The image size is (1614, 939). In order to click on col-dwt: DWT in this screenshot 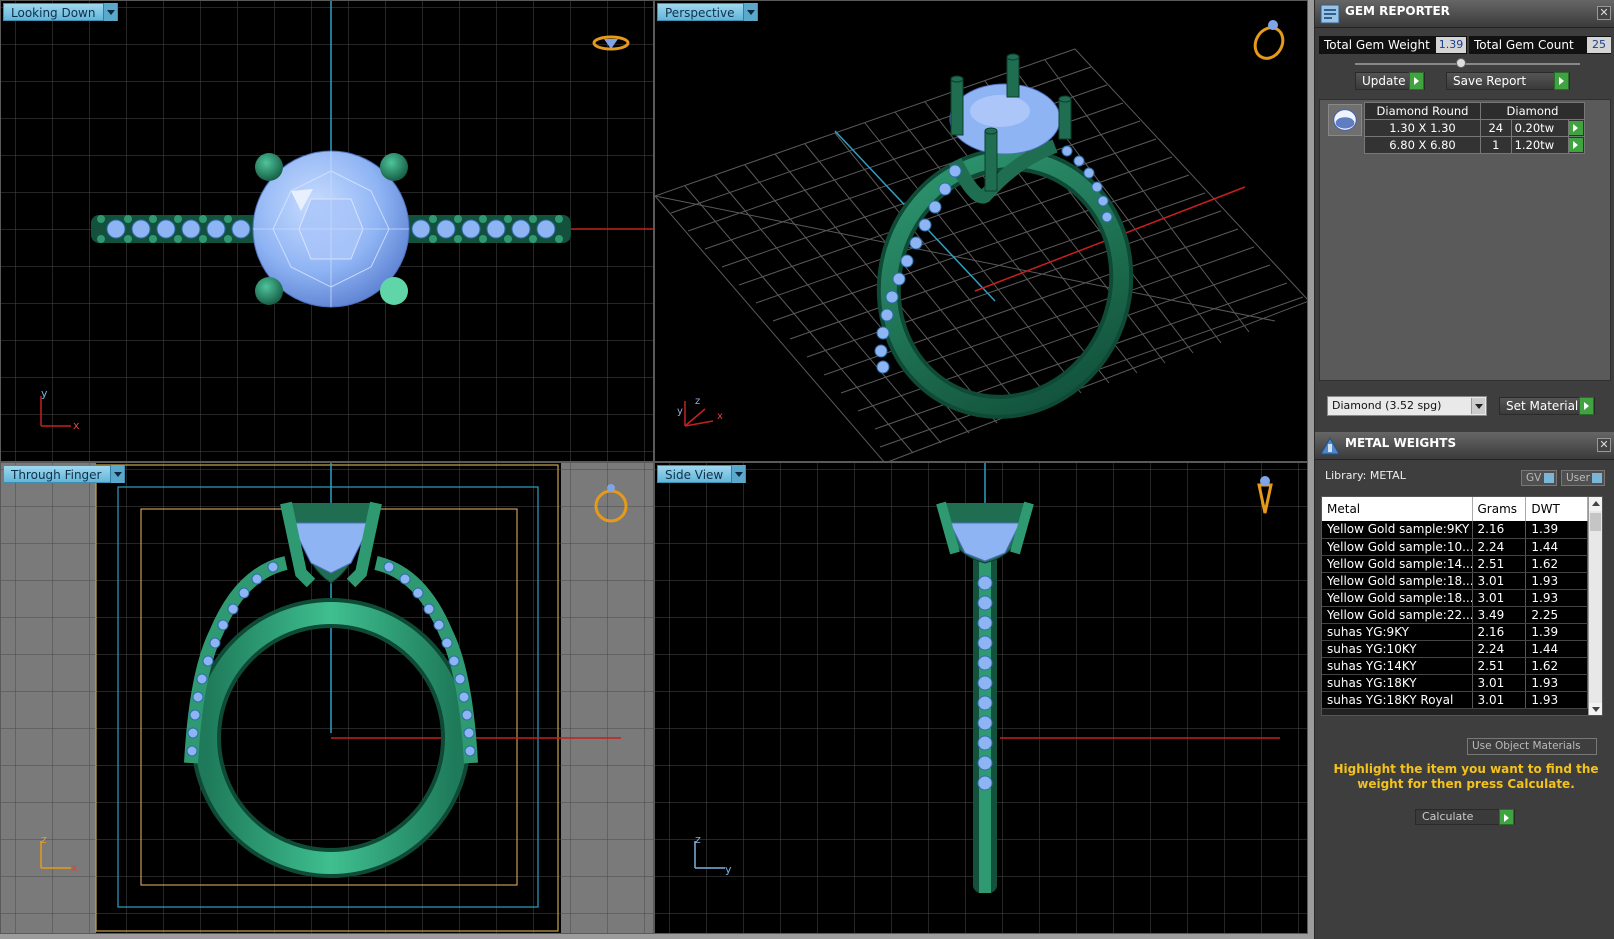, I will do `click(1556, 509)`.